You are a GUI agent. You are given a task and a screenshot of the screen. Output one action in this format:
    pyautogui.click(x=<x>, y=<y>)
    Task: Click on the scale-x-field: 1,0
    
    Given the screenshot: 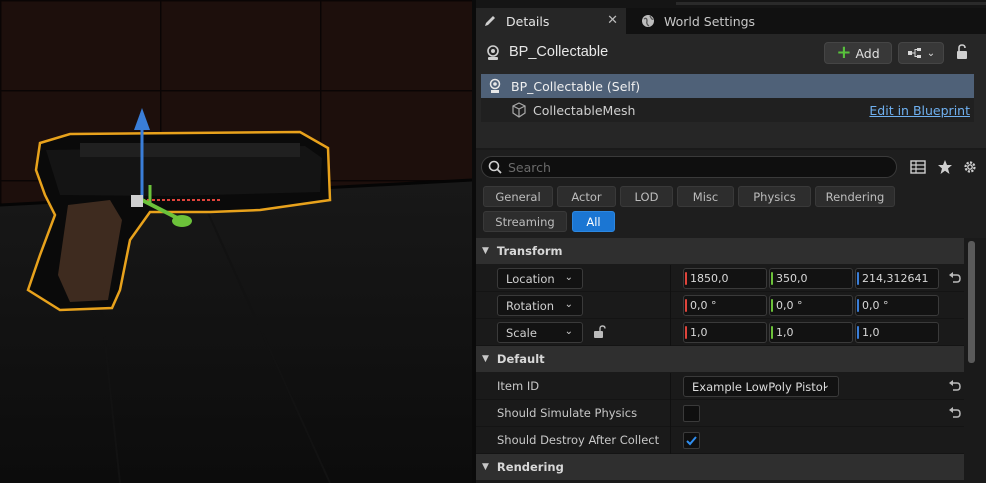 What is the action you would take?
    pyautogui.click(x=725, y=332)
    